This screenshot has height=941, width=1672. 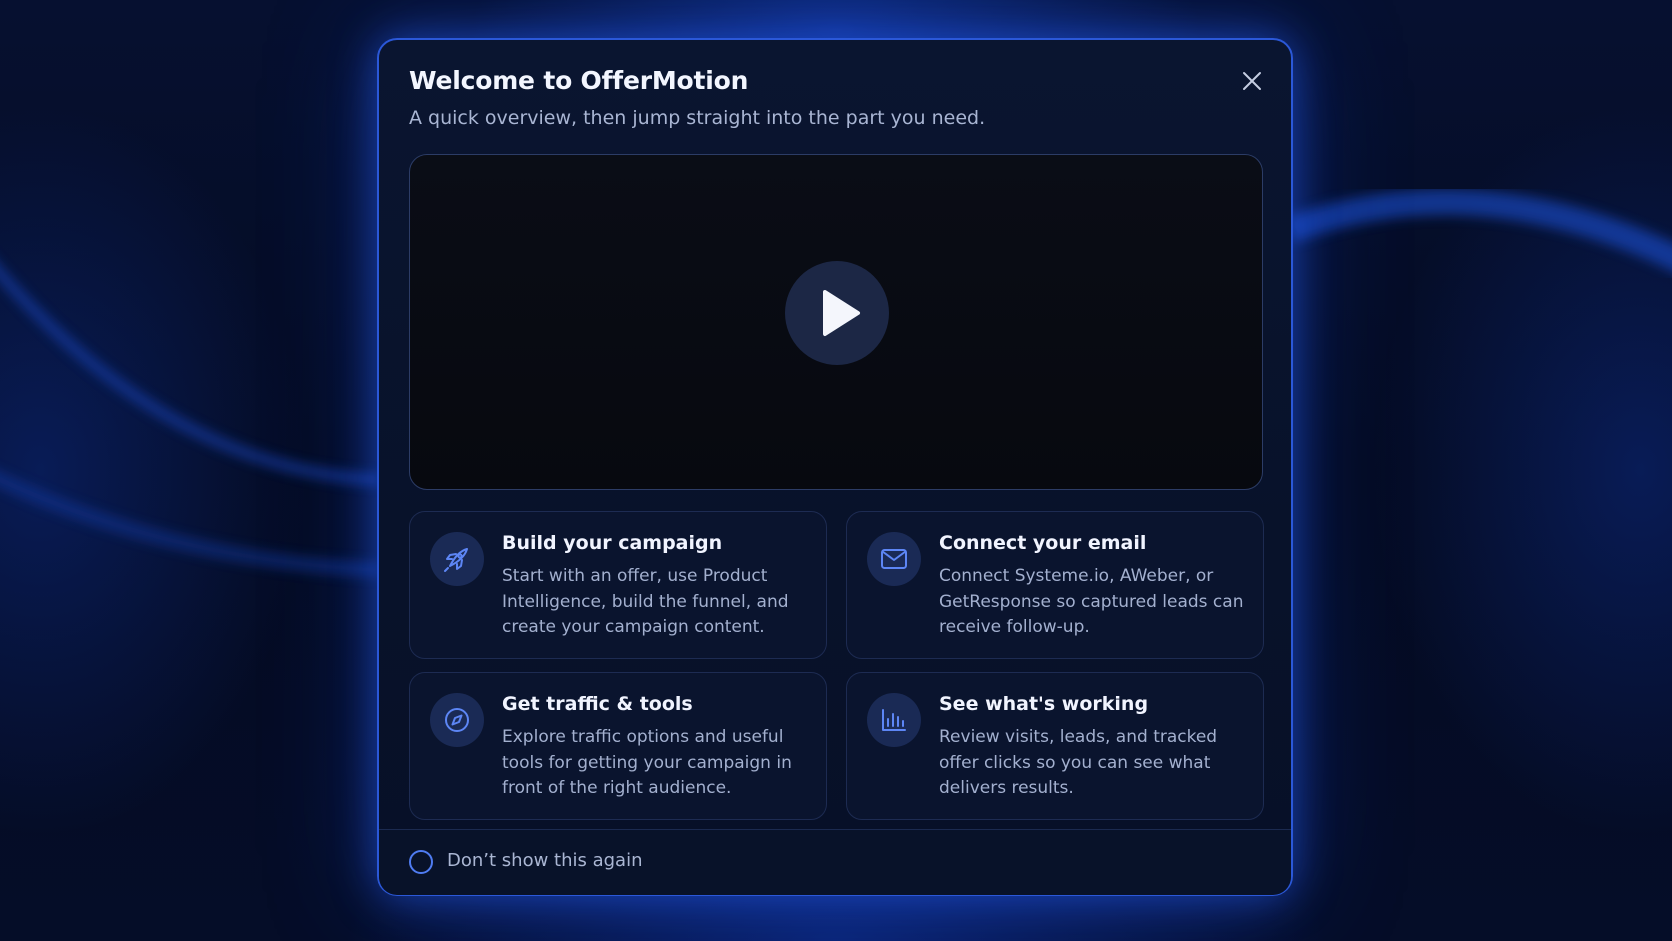 What do you see at coordinates (545, 860) in the screenshot?
I see `dont-show-again-label: Don’t show this again` at bounding box center [545, 860].